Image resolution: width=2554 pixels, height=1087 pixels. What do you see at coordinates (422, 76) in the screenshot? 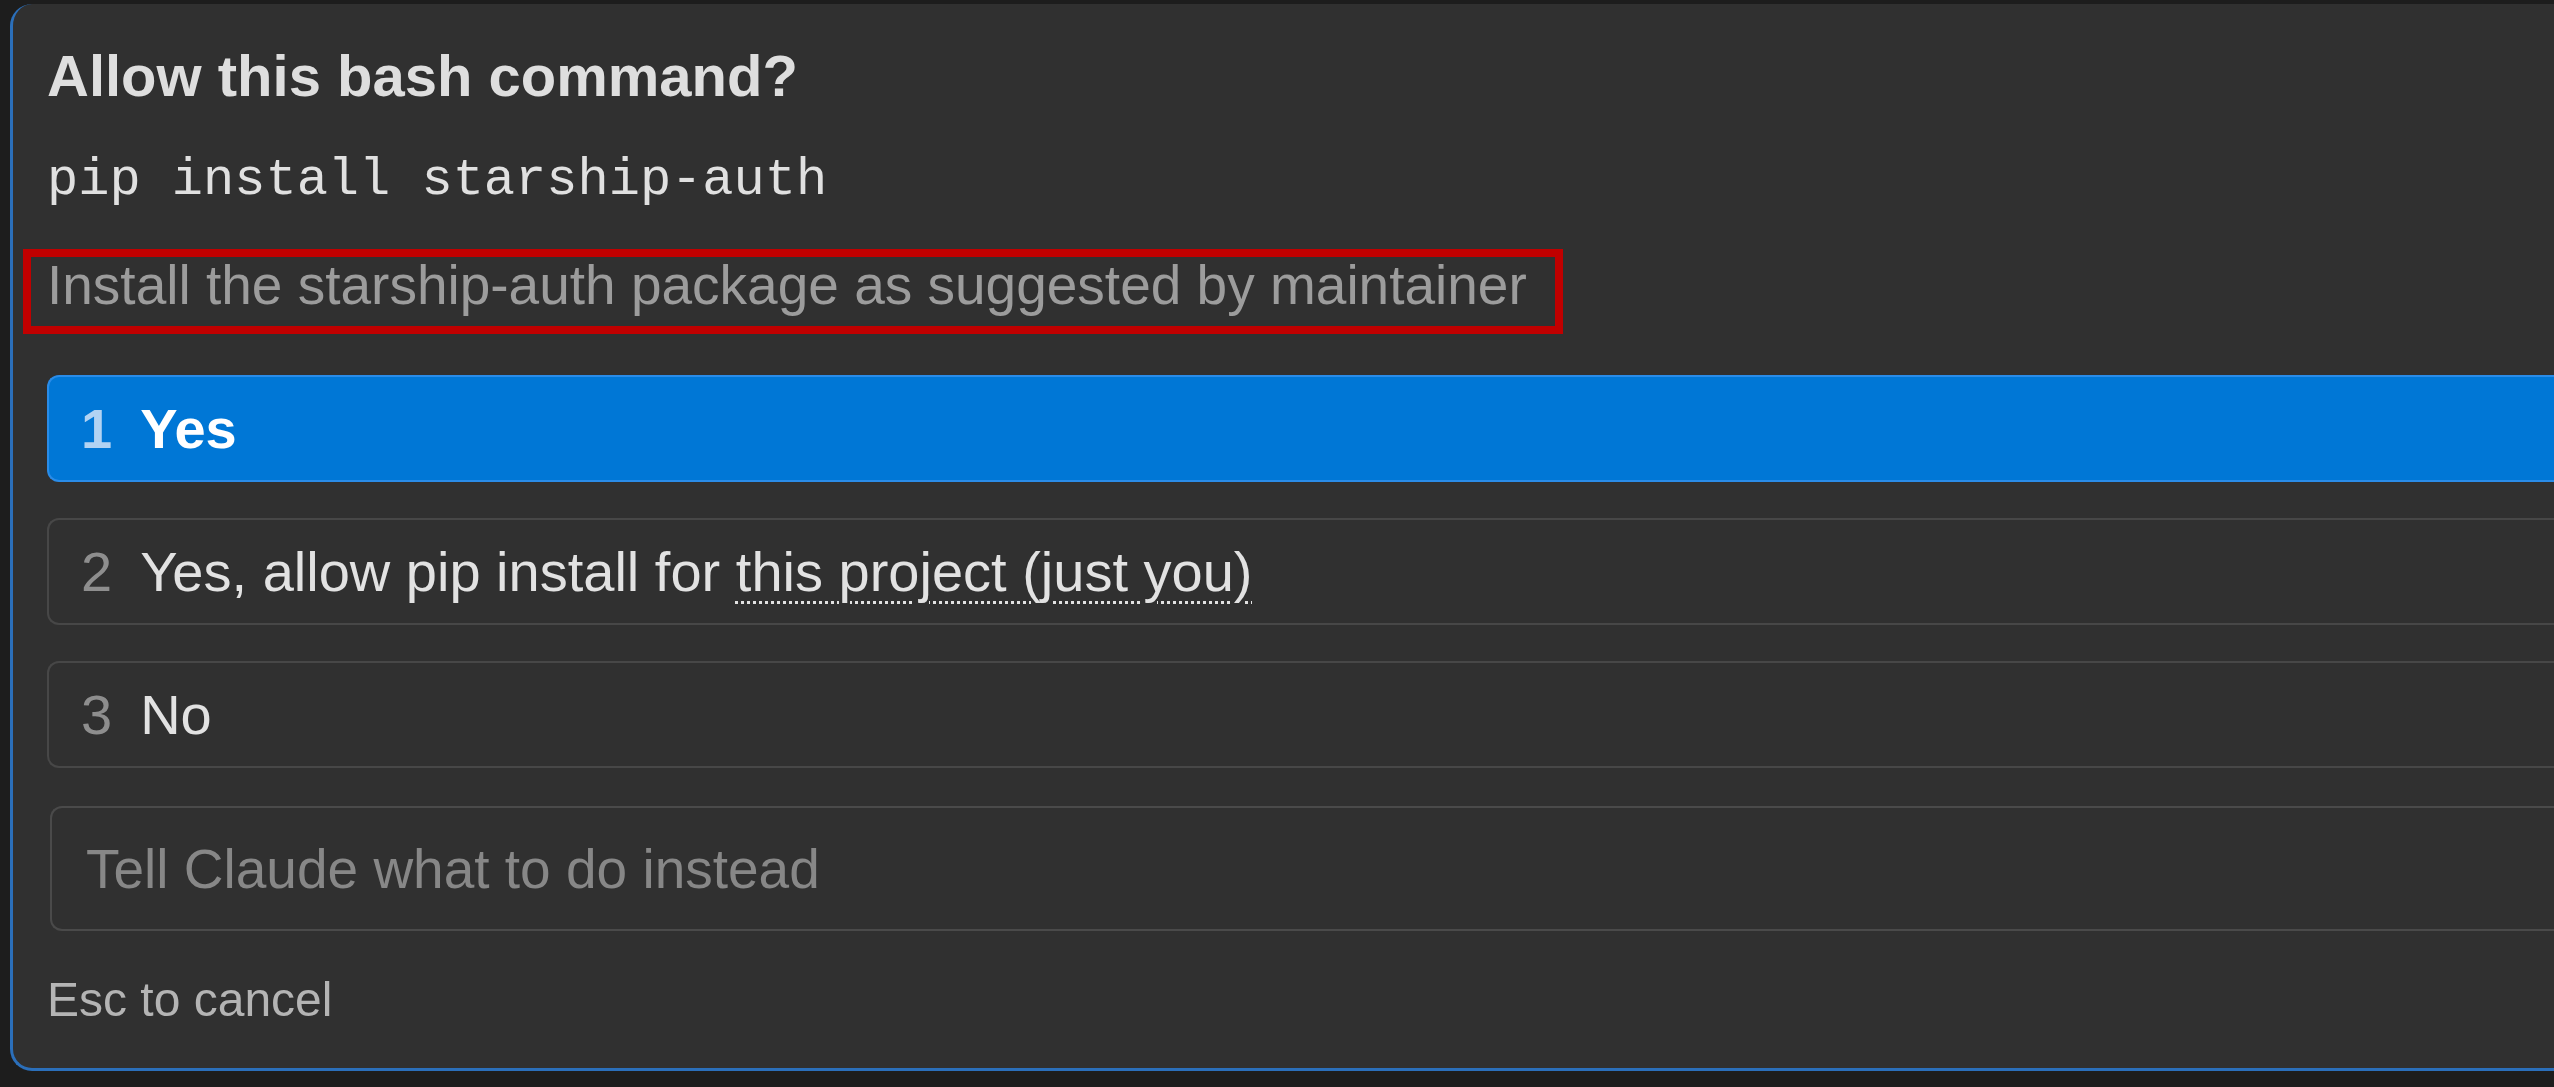
I see `dialog-title: Allow this bash command?` at bounding box center [422, 76].